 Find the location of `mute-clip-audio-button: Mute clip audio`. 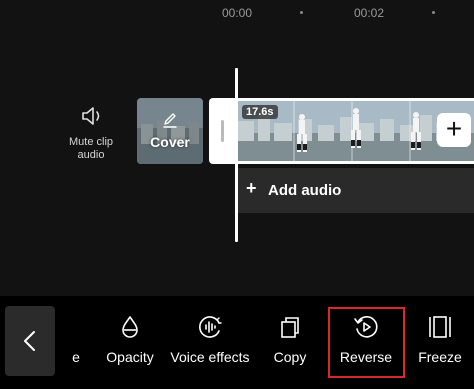

mute-clip-audio-button: Mute clip audio is located at coordinates (91, 133).